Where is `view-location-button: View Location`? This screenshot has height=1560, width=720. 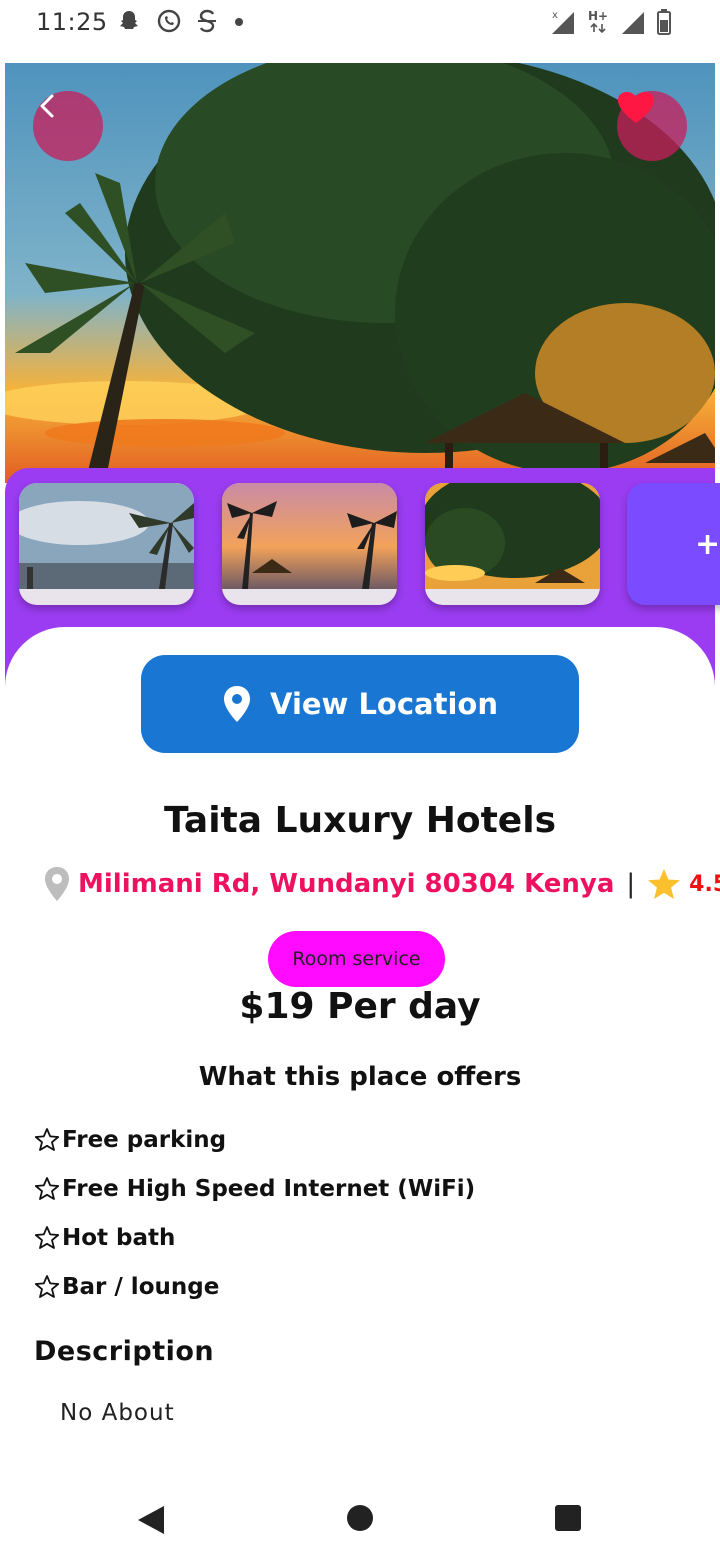 view-location-button: View Location is located at coordinates (360, 704).